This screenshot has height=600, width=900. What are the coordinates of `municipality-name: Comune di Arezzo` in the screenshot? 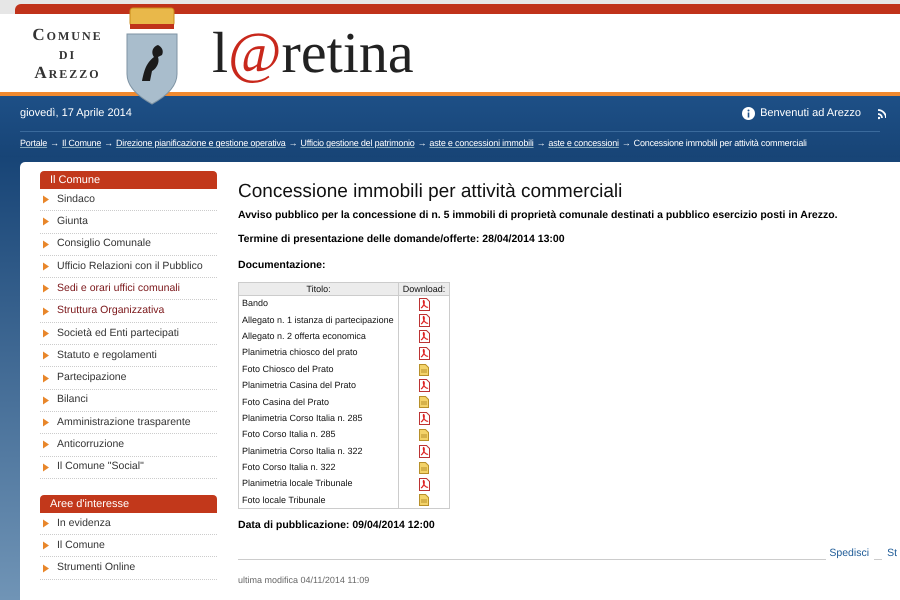 It's located at (67, 53).